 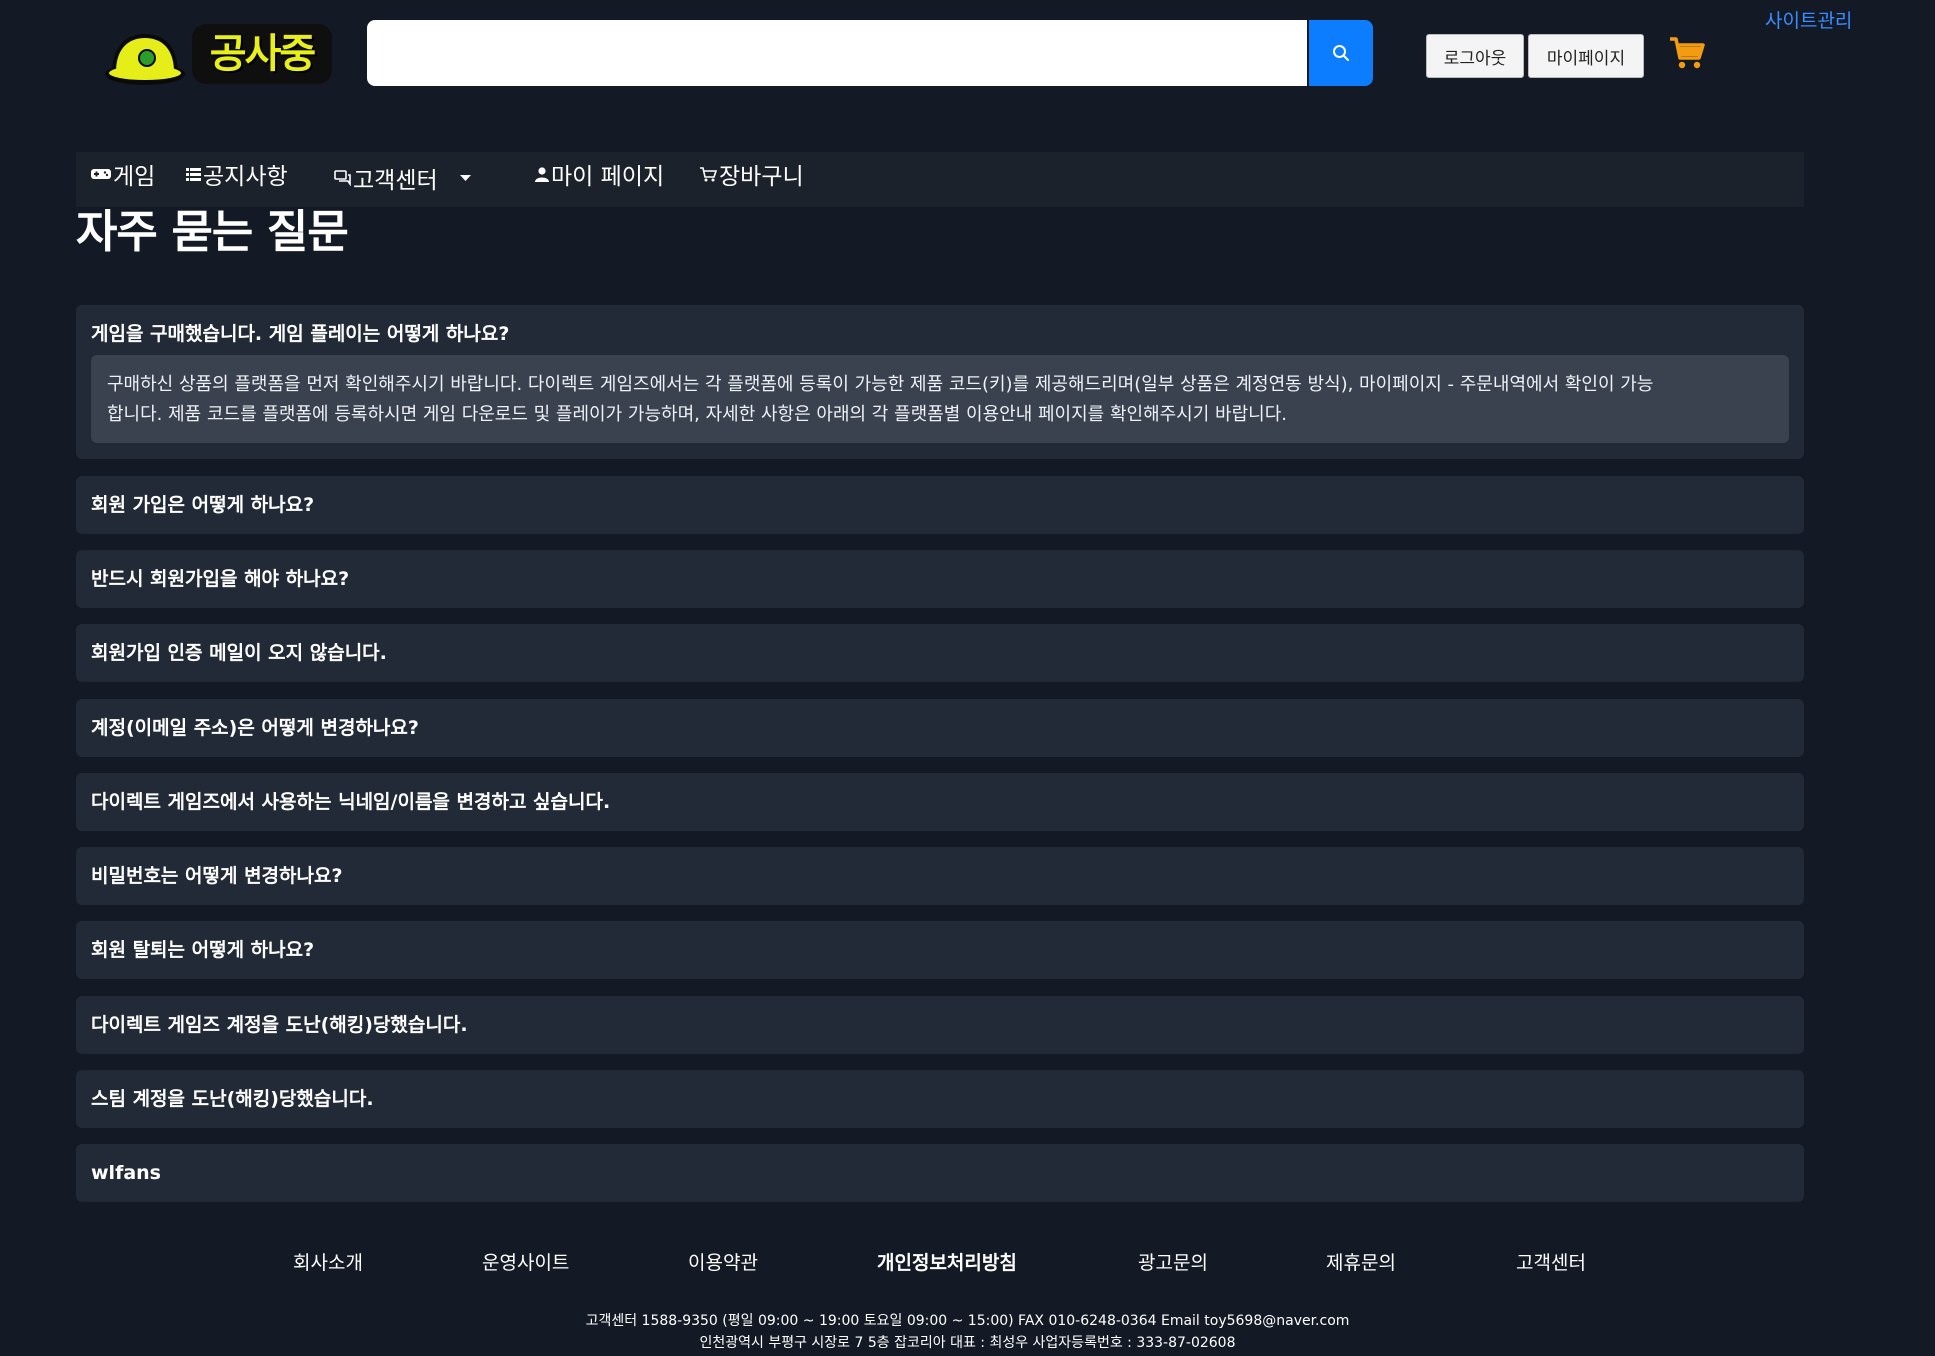 I want to click on footer-link-terms: 이용약관, so click(x=723, y=1261).